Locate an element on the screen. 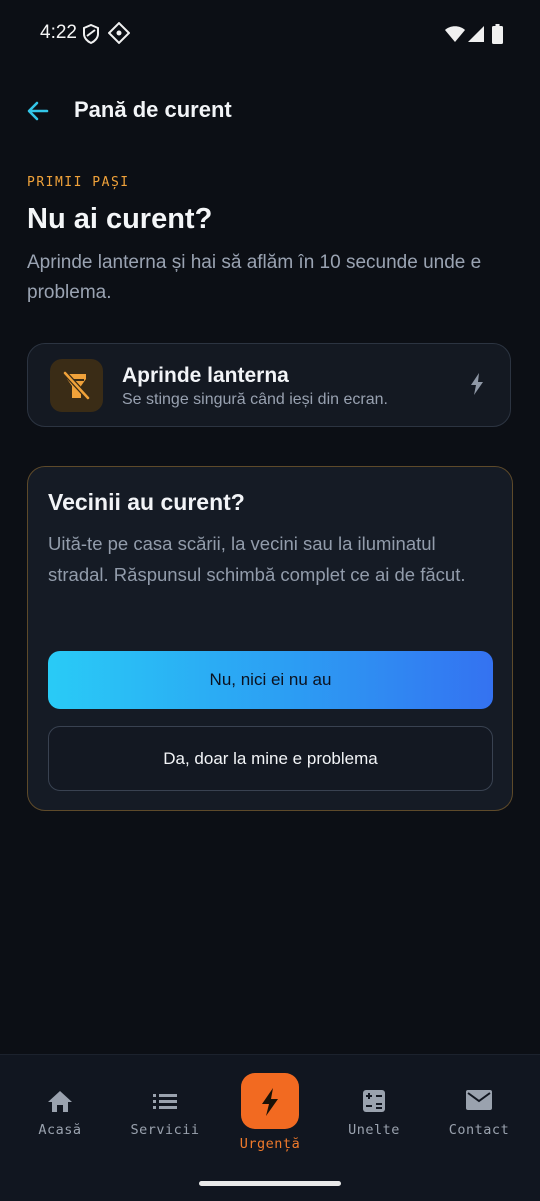 Image resolution: width=540 pixels, height=1201 pixels. only-my-problem-button: Da, doar la mine e problema is located at coordinates (270, 758).